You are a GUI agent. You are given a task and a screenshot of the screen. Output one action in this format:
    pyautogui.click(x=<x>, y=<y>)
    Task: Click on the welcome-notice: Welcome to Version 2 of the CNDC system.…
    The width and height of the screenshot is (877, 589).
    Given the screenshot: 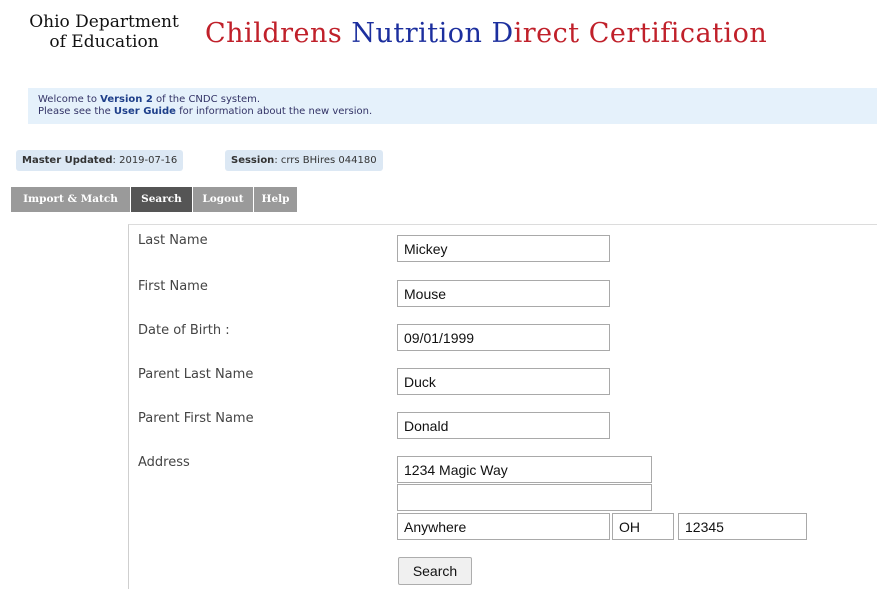 What is the action you would take?
    pyautogui.click(x=452, y=106)
    